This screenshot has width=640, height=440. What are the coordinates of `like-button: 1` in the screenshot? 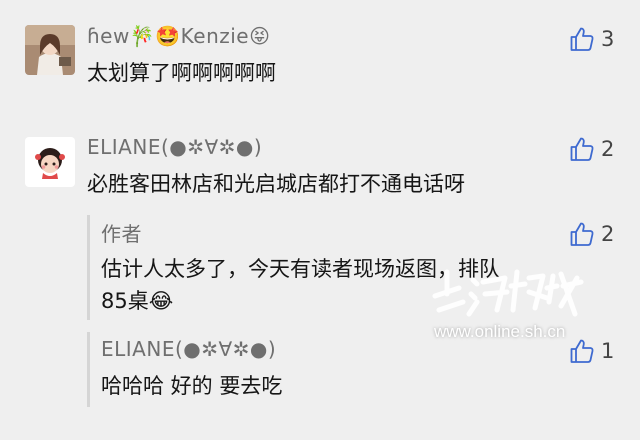 It's located at (591, 351).